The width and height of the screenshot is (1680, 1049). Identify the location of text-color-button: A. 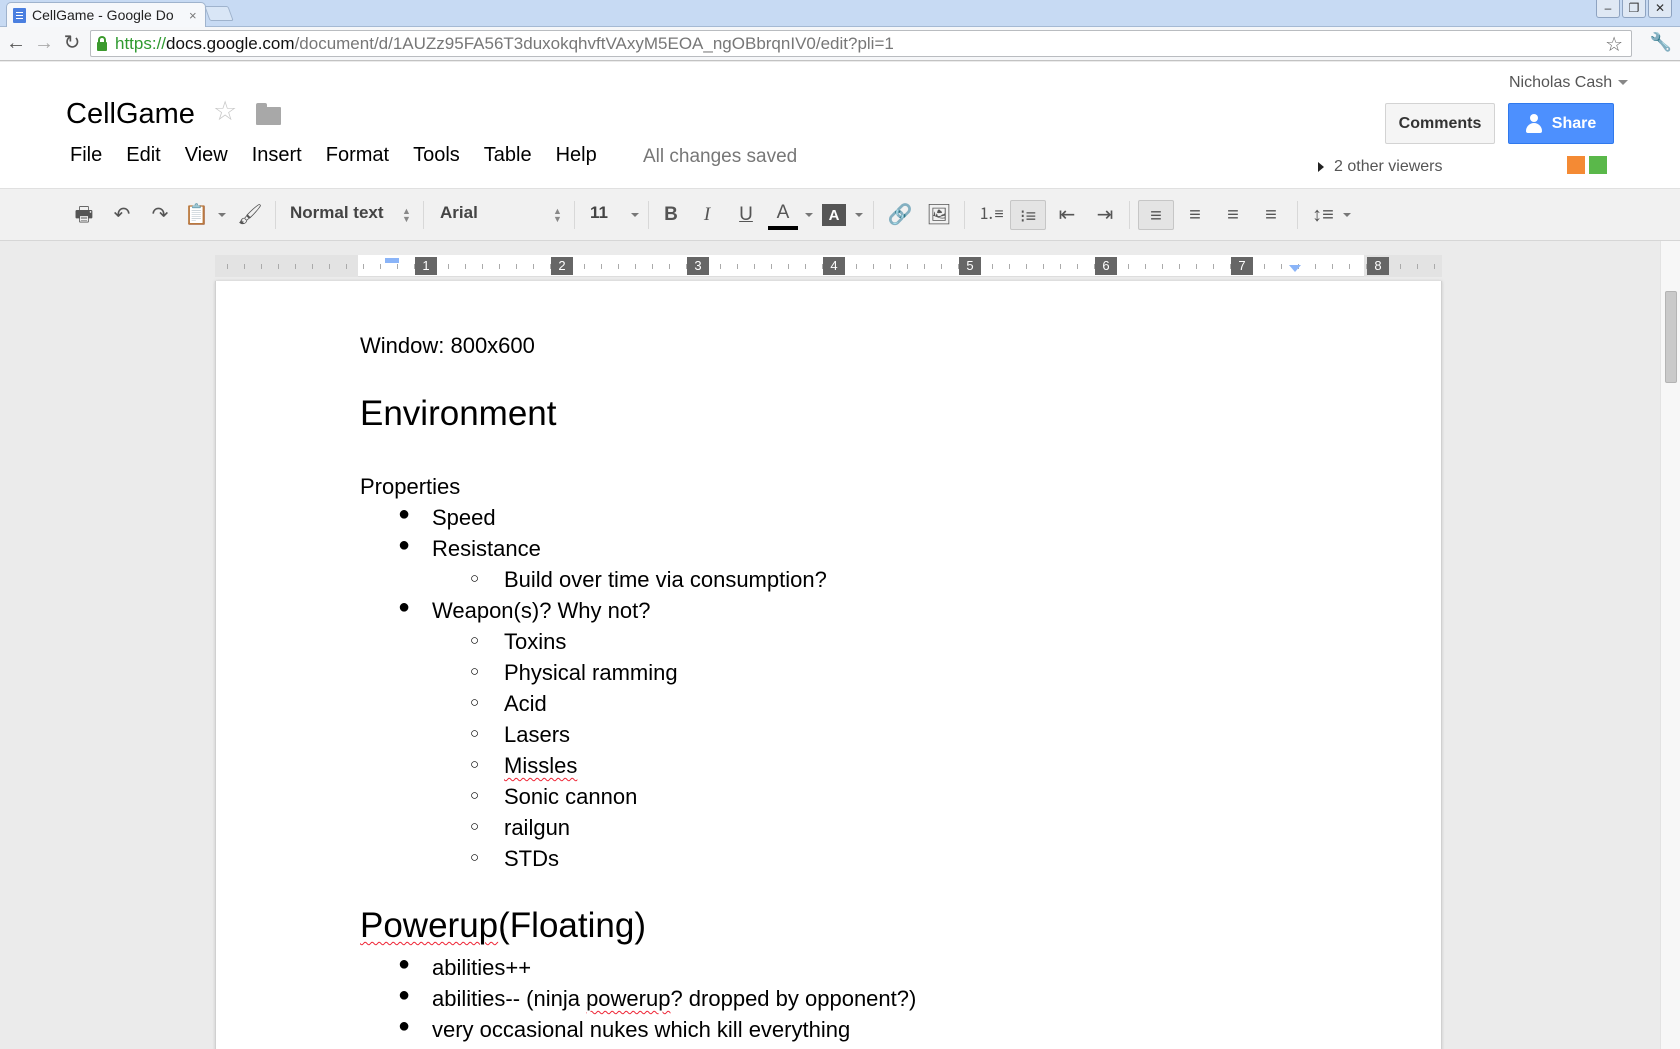
(783, 215).